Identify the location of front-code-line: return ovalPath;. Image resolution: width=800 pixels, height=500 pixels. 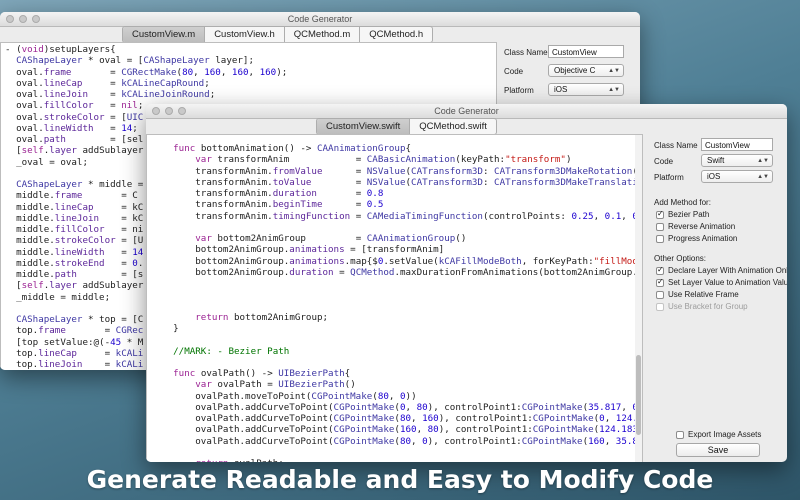
(394, 460).